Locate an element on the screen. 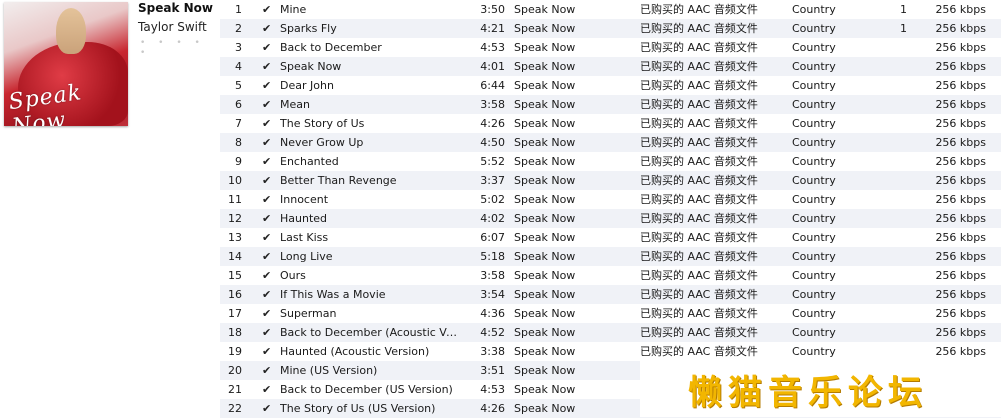 Image resolution: width=1001 pixels, height=418 pixels. track-time: 4:53 is located at coordinates (492, 389).